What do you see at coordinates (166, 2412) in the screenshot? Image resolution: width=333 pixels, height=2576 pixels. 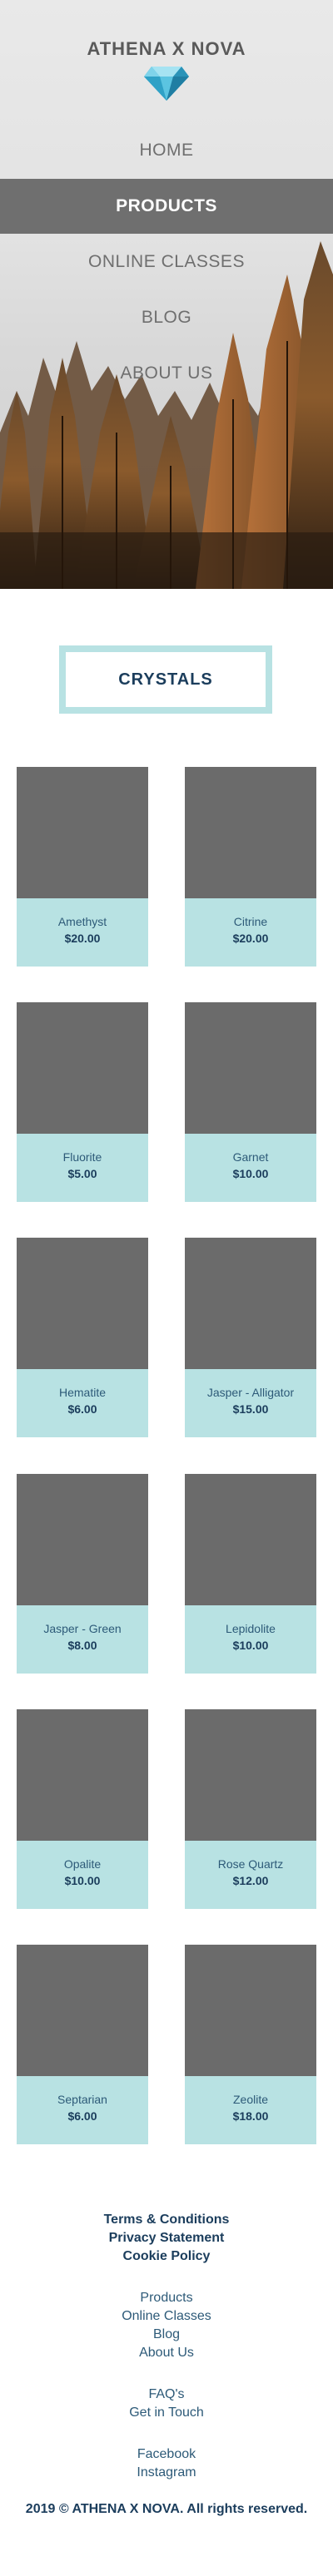 I see `footer-link-get-in-touch: Get in Touch` at bounding box center [166, 2412].